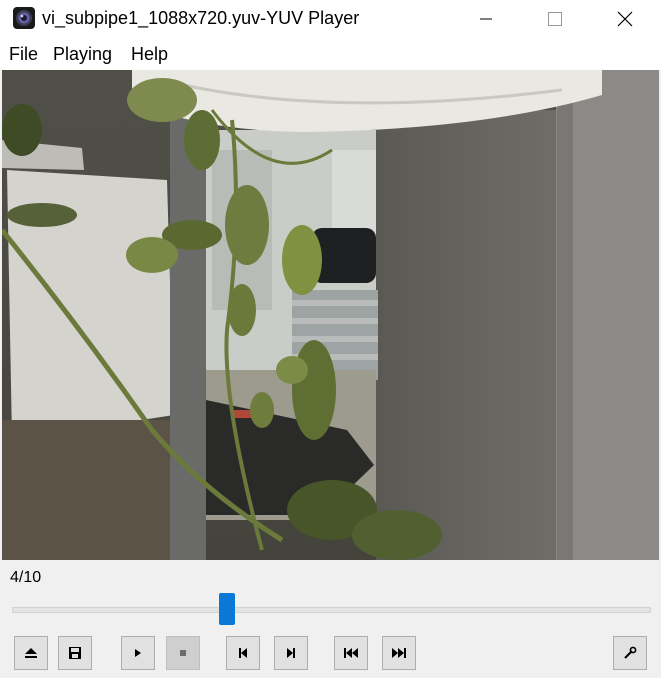  I want to click on close-icon, so click(625, 19).